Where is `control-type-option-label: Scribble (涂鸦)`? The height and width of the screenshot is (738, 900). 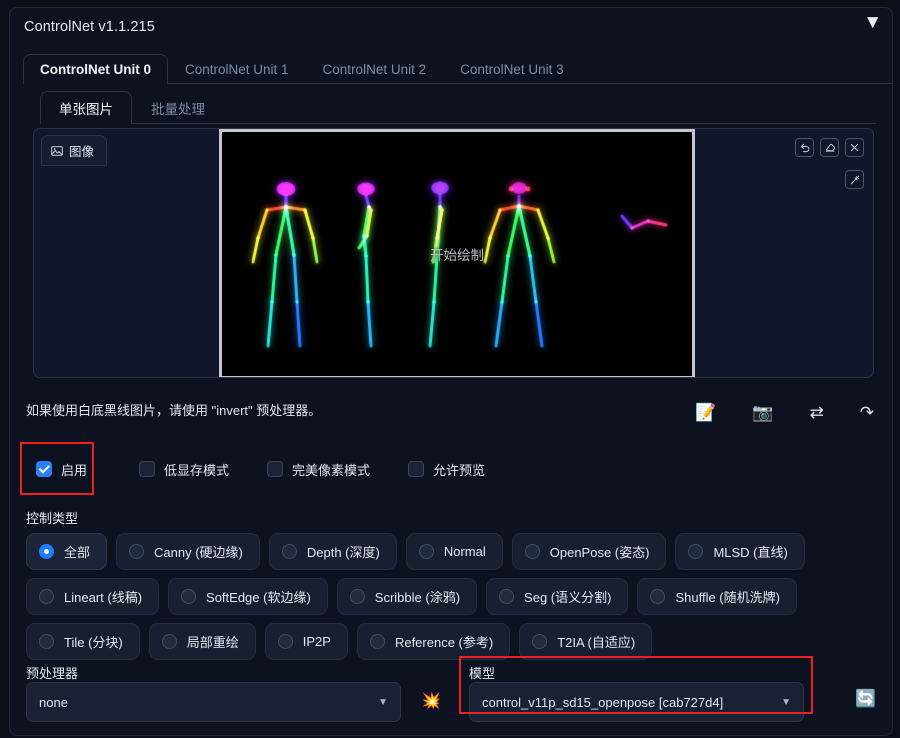 control-type-option-label: Scribble (涂鸦) is located at coordinates (417, 597).